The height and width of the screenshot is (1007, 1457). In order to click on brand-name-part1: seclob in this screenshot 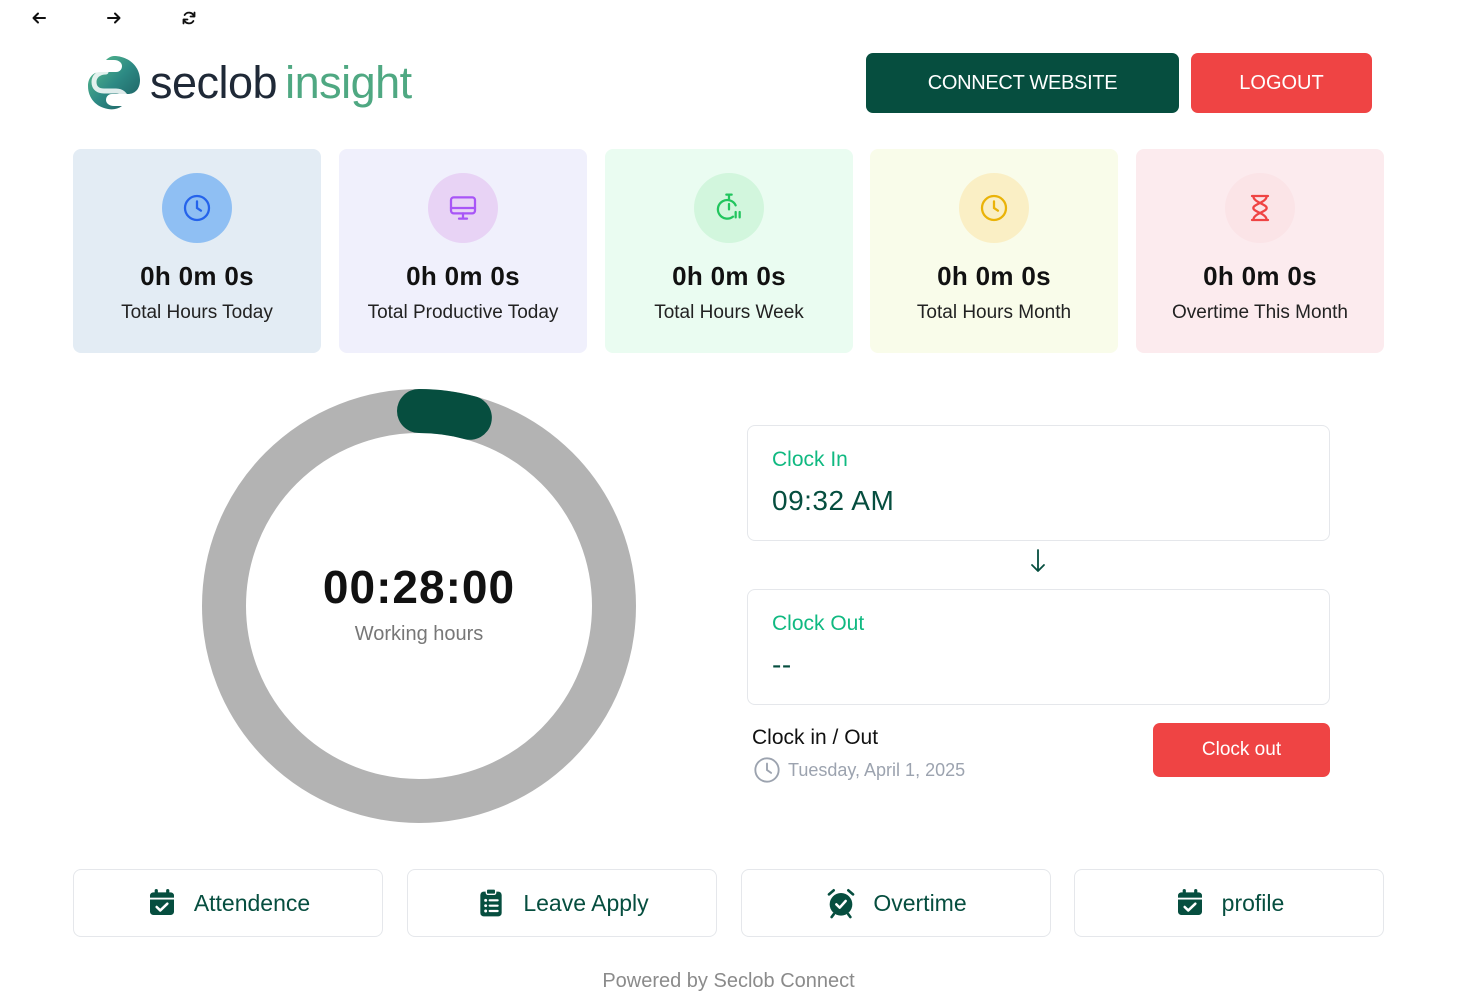, I will do `click(214, 82)`.